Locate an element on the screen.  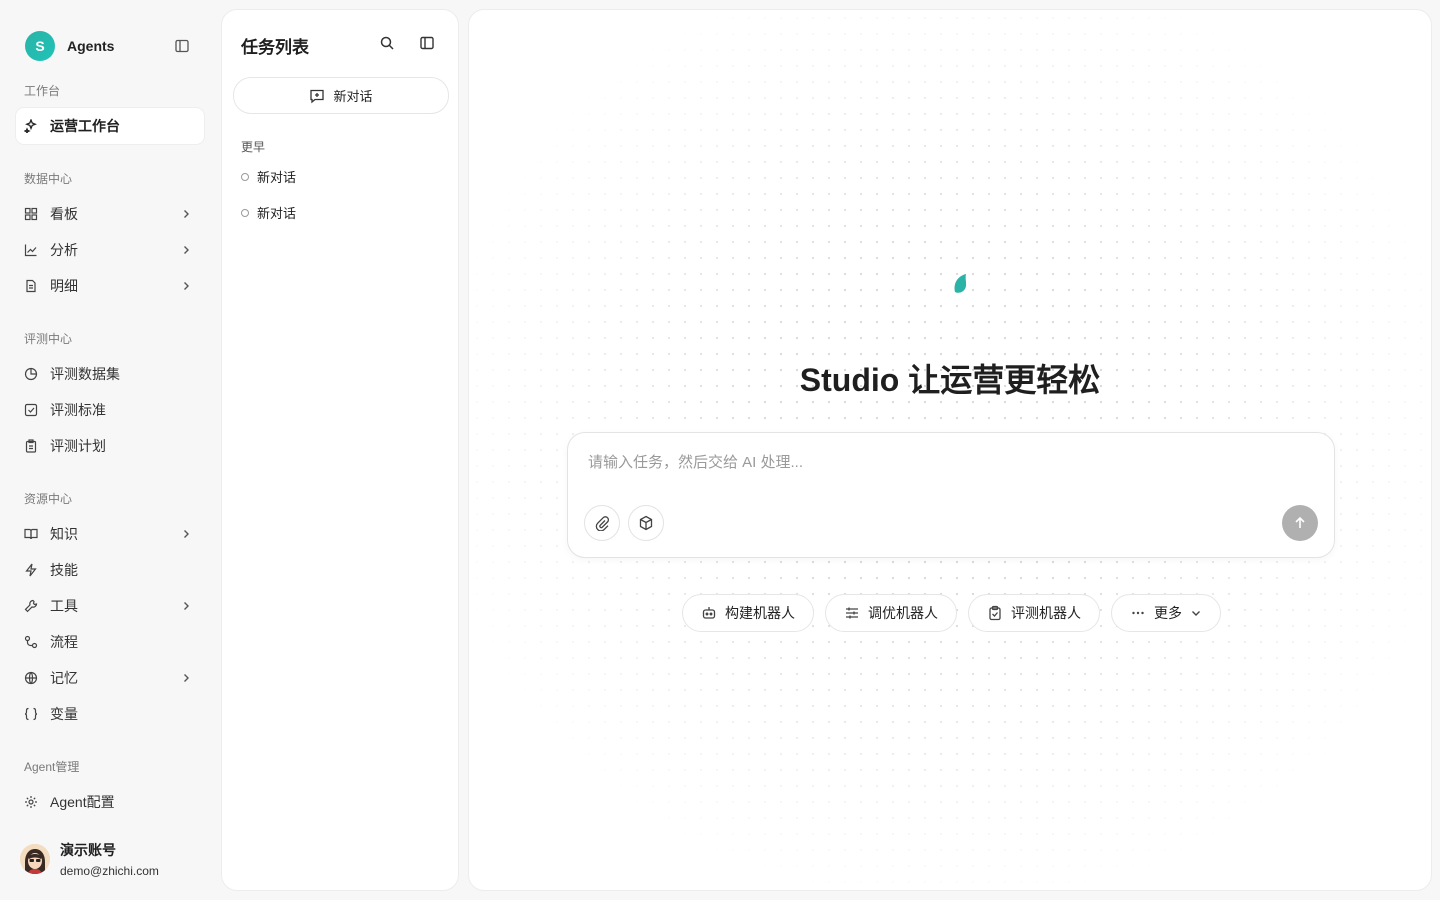
chip-label: 更多 is located at coordinates (1168, 613).